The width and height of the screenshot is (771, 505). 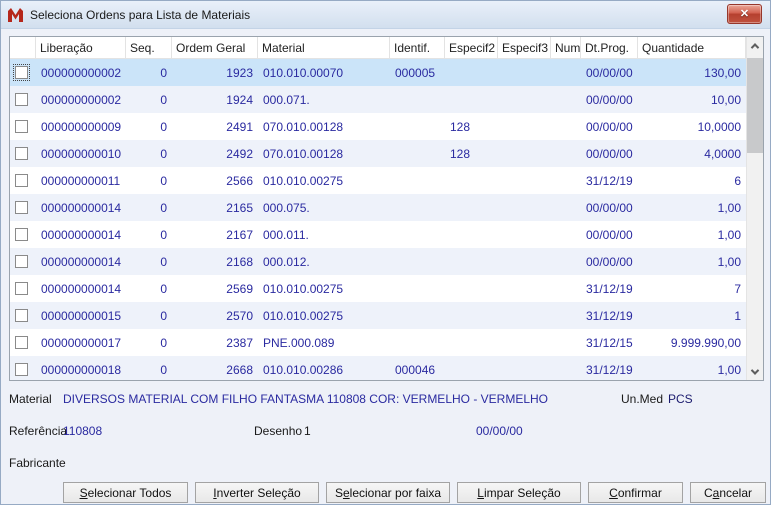 I want to click on cell-liberacao: 000000000009, so click(x=81, y=126).